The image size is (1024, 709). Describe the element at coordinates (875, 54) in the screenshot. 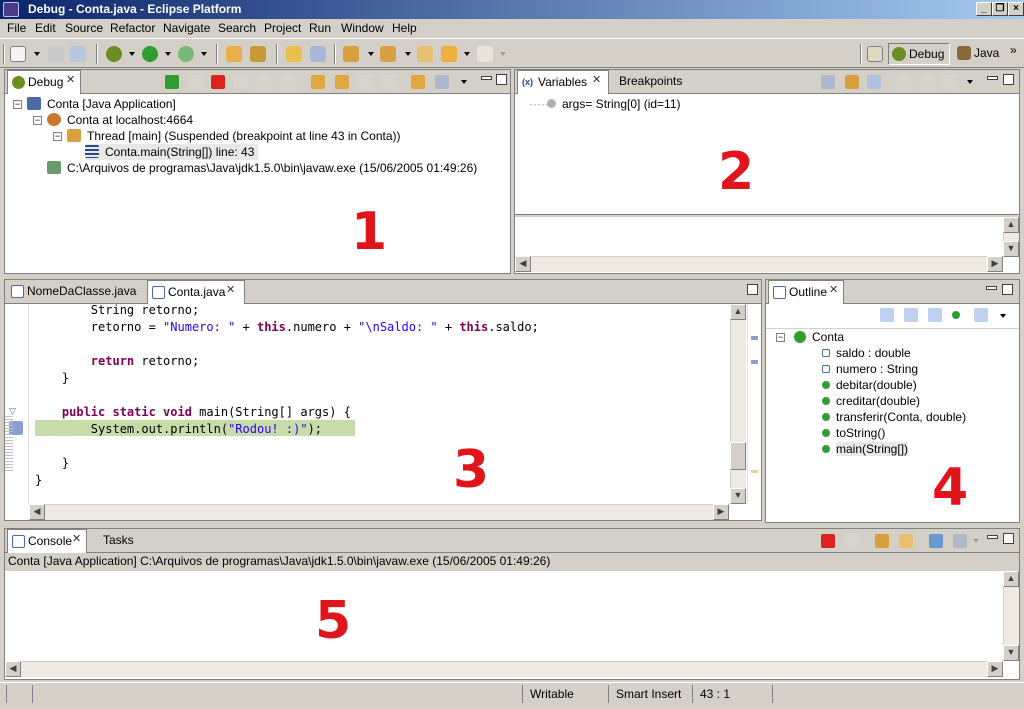

I see `open-perspective-icon` at that location.